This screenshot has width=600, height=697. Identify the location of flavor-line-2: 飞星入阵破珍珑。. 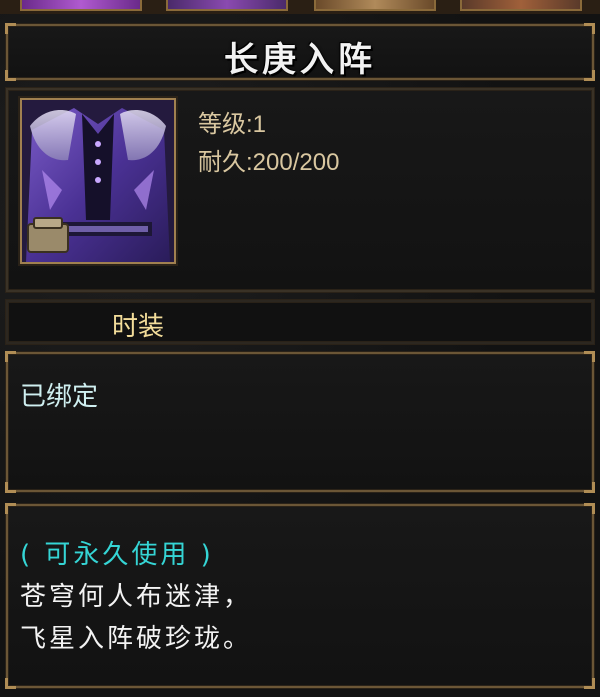
(136, 639).